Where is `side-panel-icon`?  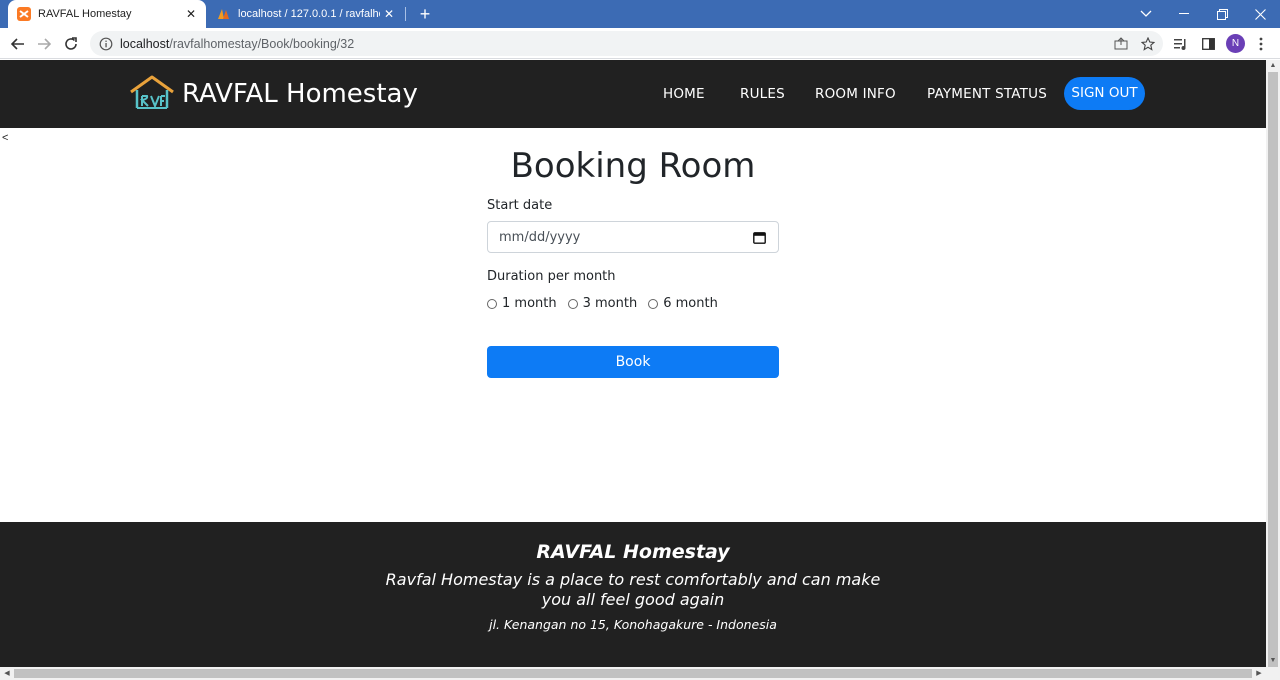 side-panel-icon is located at coordinates (1208, 43).